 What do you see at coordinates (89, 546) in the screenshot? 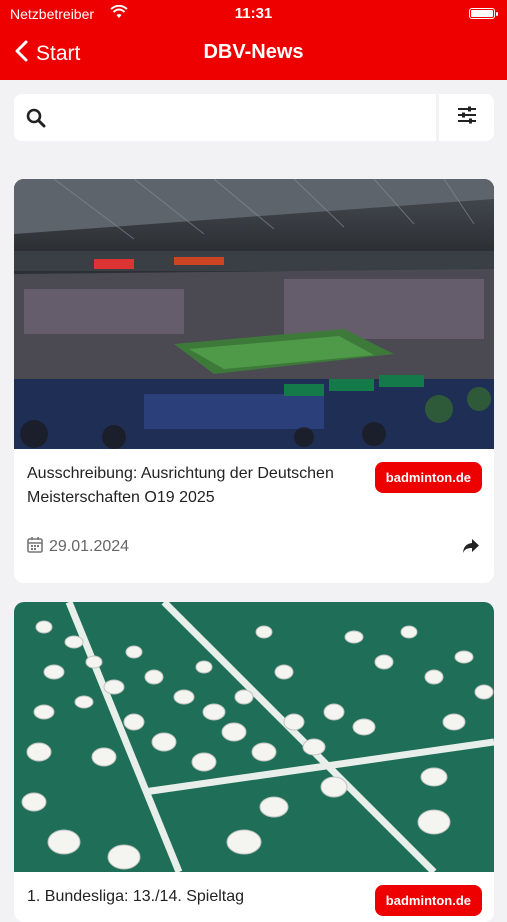
I see `article-date-text: 29.01.2024` at bounding box center [89, 546].